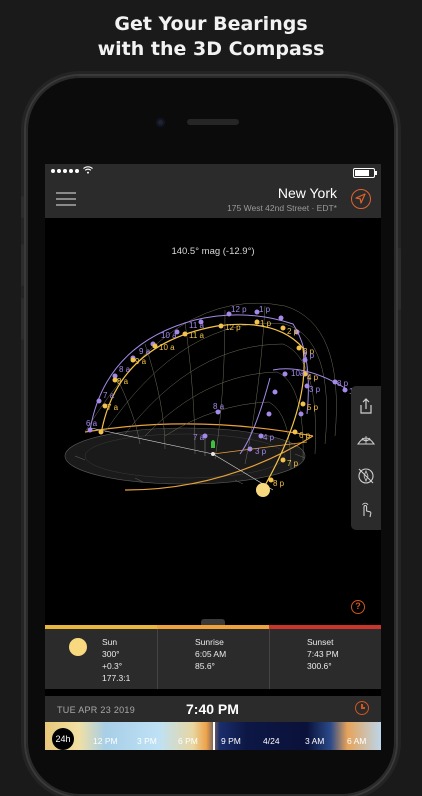 The width and height of the screenshot is (422, 796). What do you see at coordinates (293, 463) in the screenshot?
I see `svg-text: 7 p` at bounding box center [293, 463].